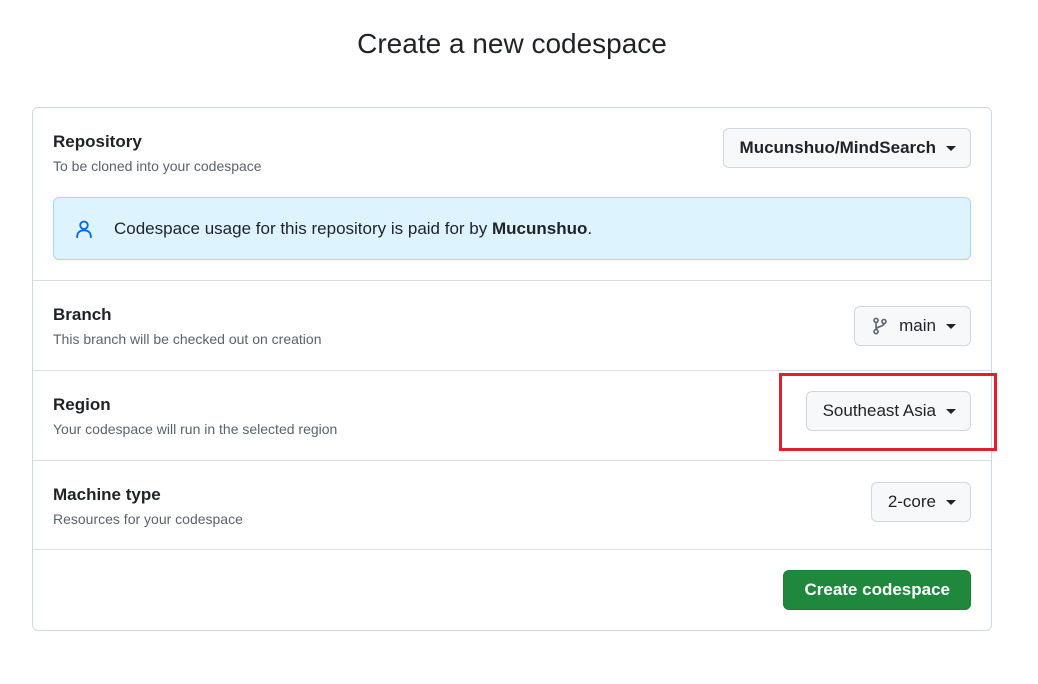 The height and width of the screenshot is (684, 1038). I want to click on machine-type-description: Resources for your codespace, so click(148, 519).